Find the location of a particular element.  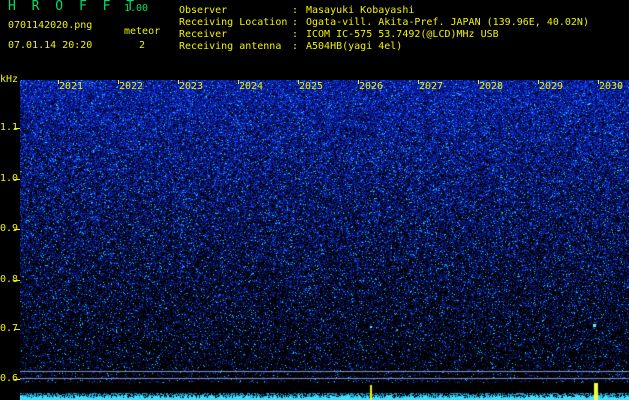

x-axis-label: 2028 is located at coordinates (491, 86).